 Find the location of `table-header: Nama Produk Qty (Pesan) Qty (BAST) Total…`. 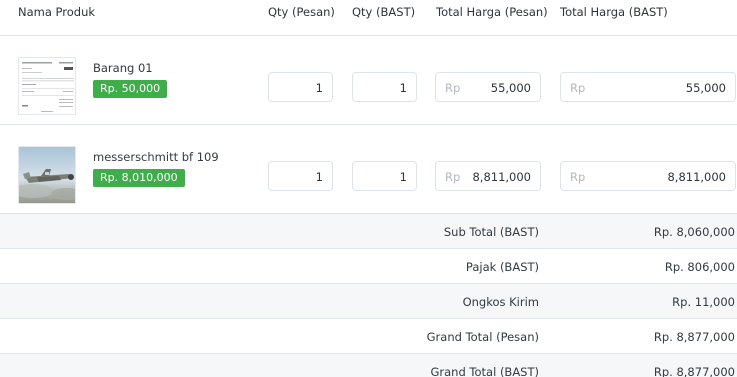

table-header: Nama Produk Qty (Pesan) Qty (BAST) Total… is located at coordinates (368, 18).